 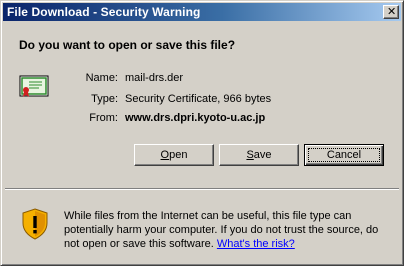 I want to click on file-type: Security Certificate, 966 bytes, so click(x=198, y=99).